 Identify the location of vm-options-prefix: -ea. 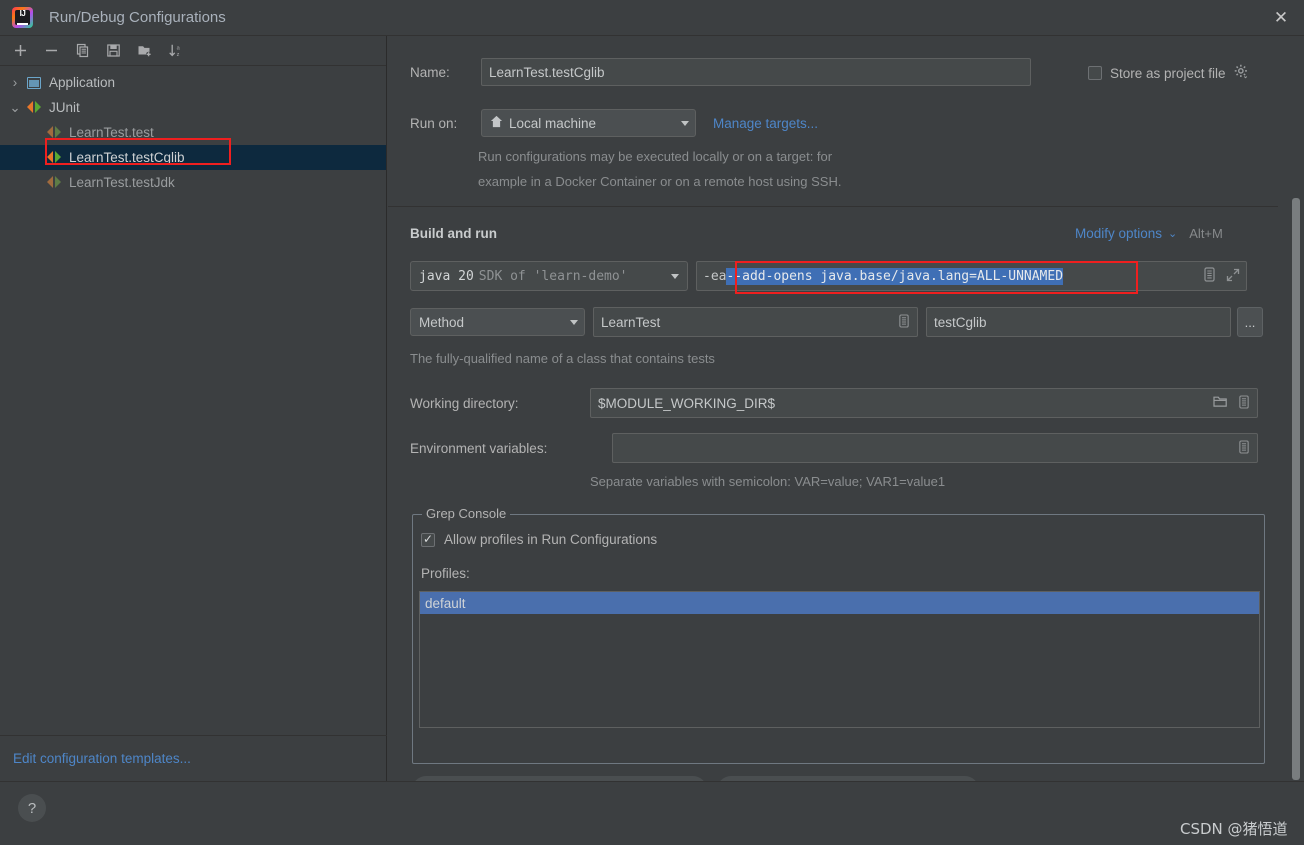
(715, 276).